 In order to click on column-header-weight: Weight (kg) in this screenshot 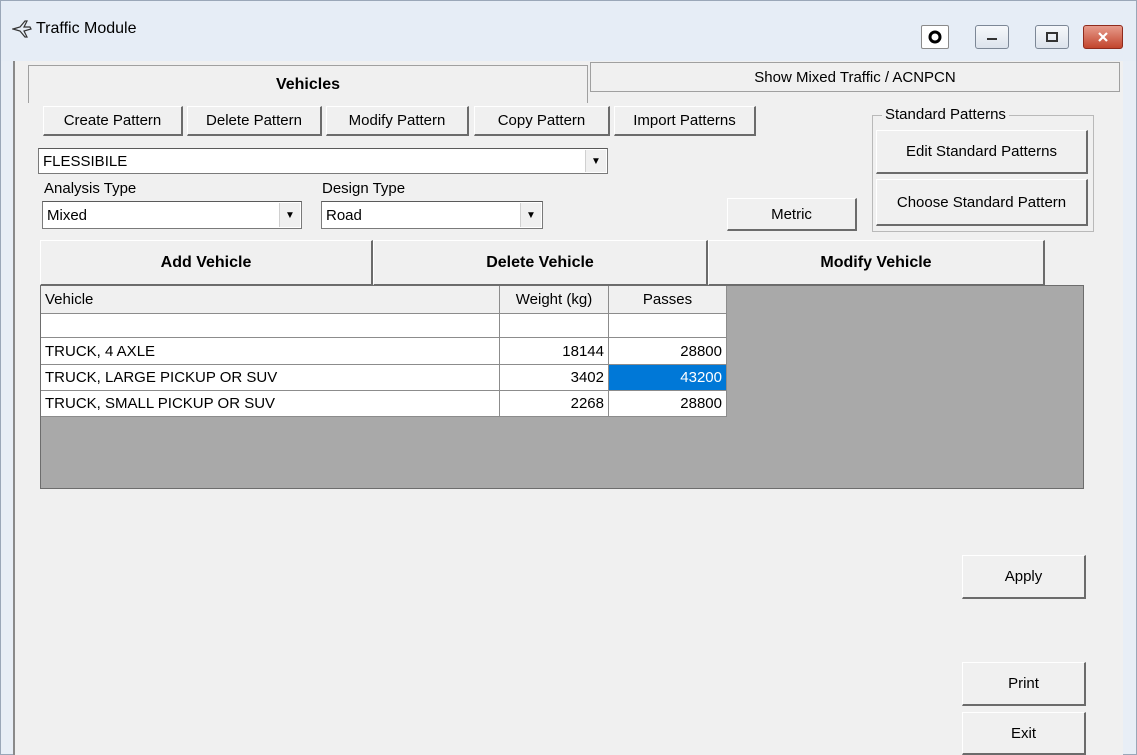, I will do `click(554, 300)`.